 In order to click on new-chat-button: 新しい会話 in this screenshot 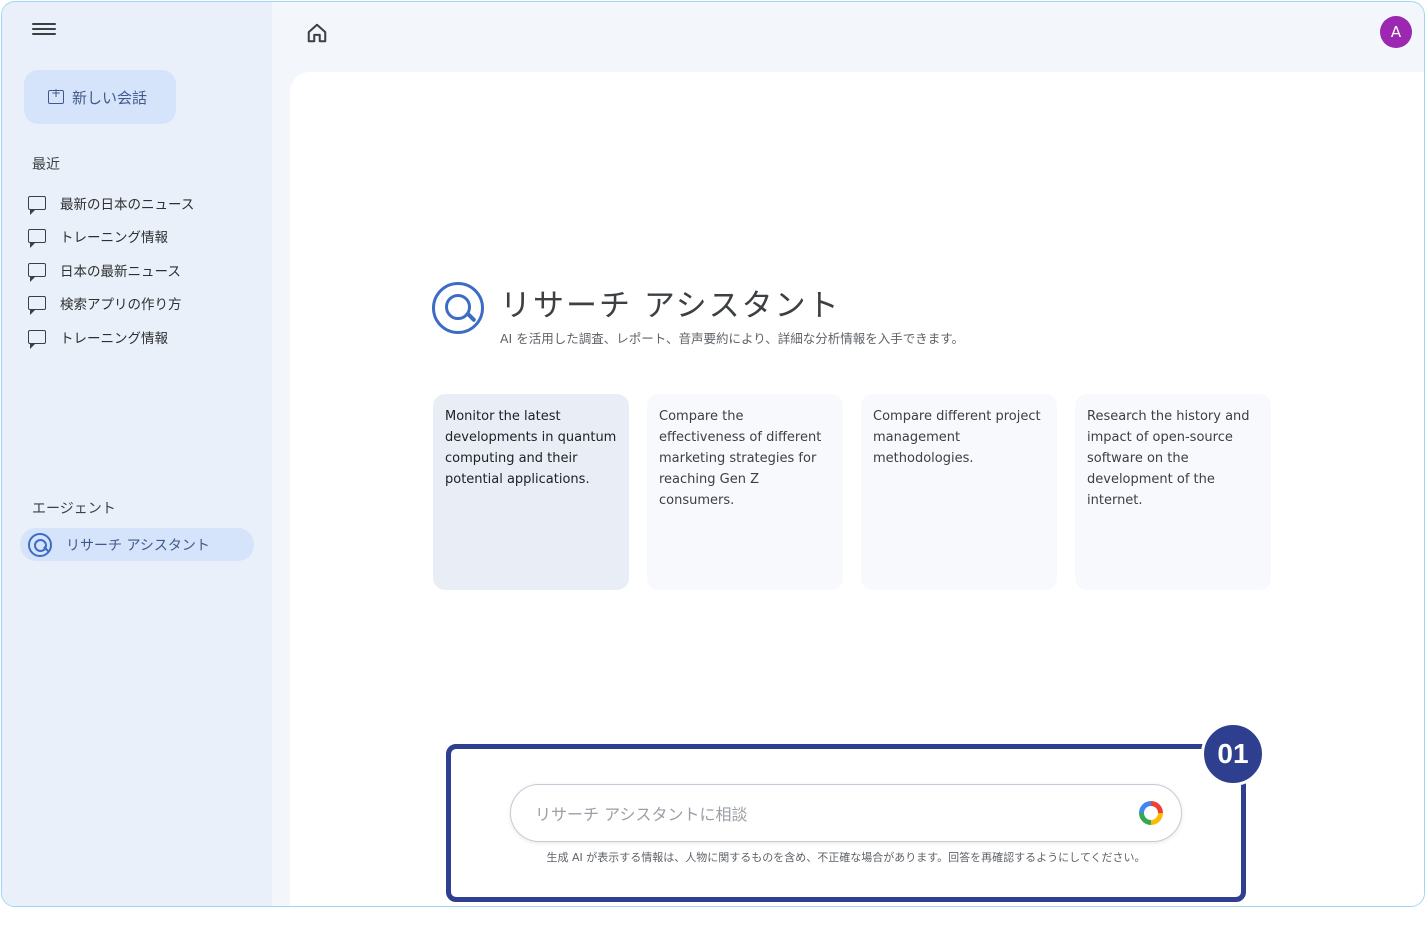, I will do `click(100, 97)`.